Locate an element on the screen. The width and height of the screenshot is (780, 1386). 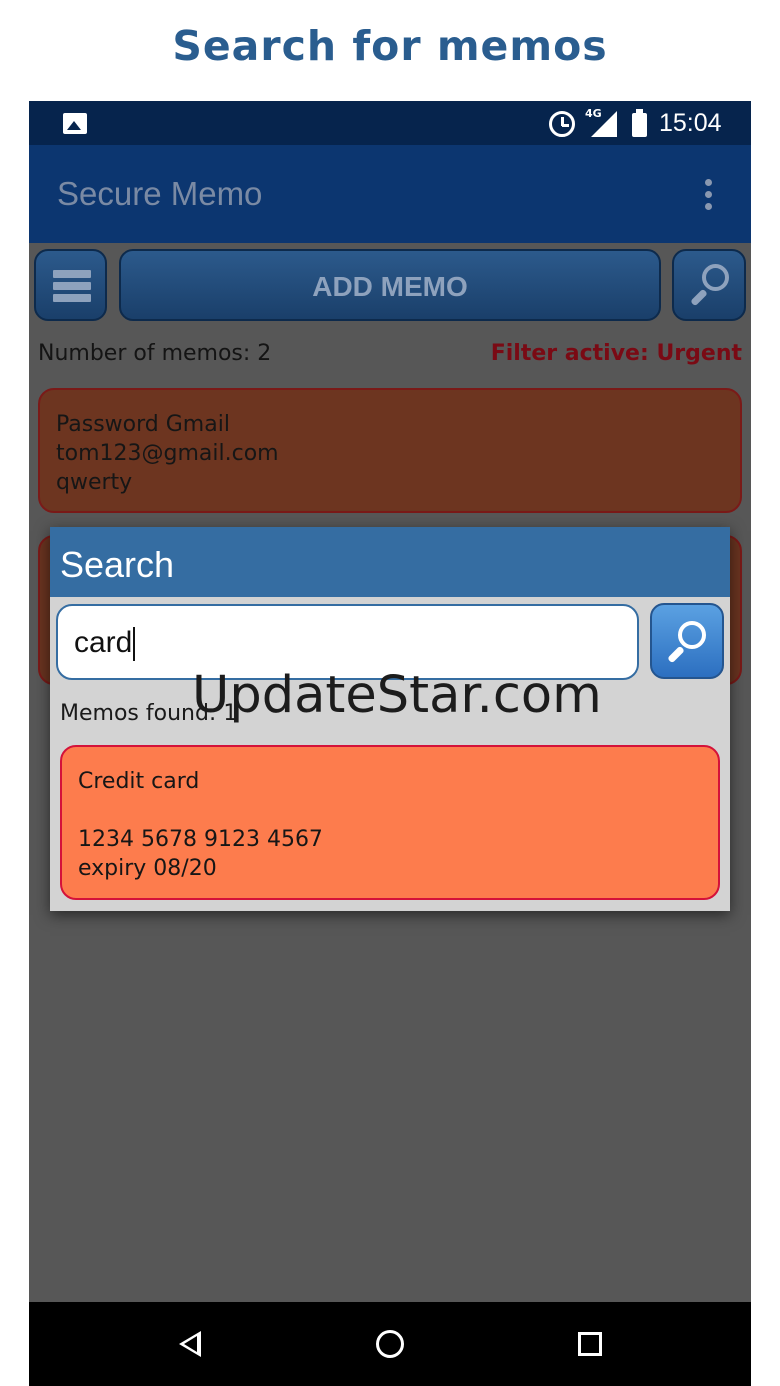
search-button is located at coordinates (709, 285).